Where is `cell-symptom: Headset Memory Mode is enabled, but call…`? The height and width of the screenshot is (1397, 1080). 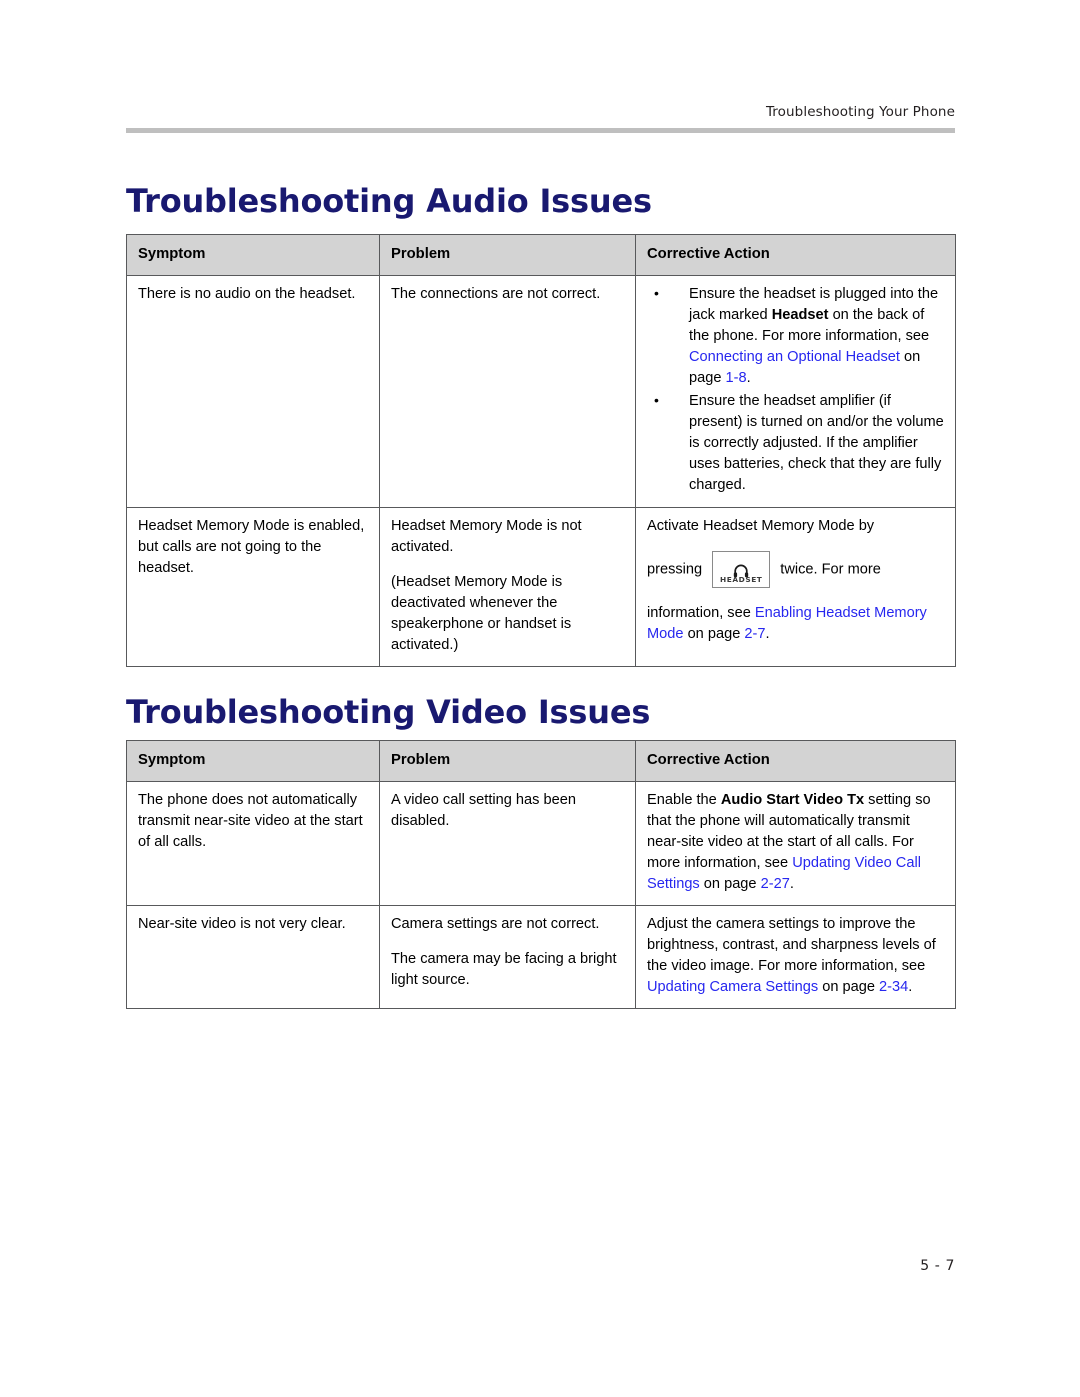 cell-symptom: Headset Memory Mode is enabled, but call… is located at coordinates (253, 587).